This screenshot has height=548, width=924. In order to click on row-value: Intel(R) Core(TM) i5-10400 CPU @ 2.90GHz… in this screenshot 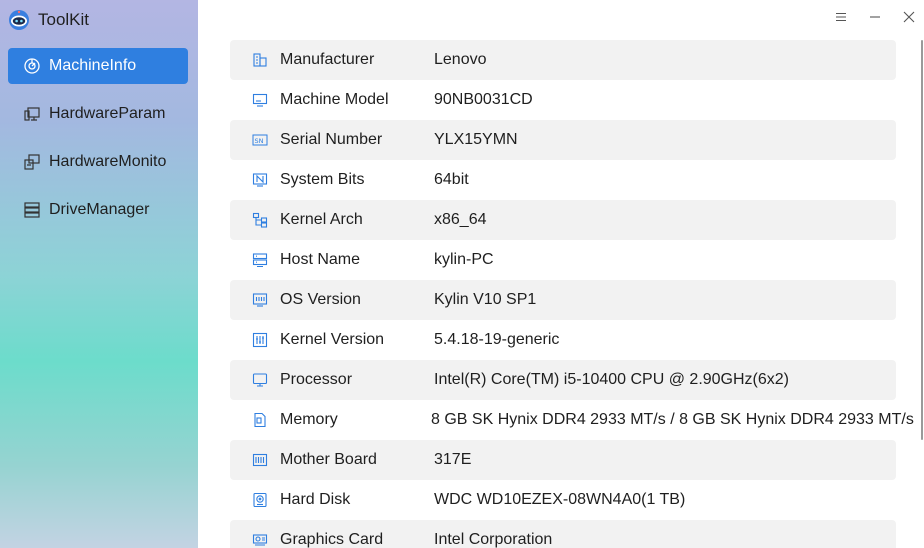, I will do `click(612, 379)`.